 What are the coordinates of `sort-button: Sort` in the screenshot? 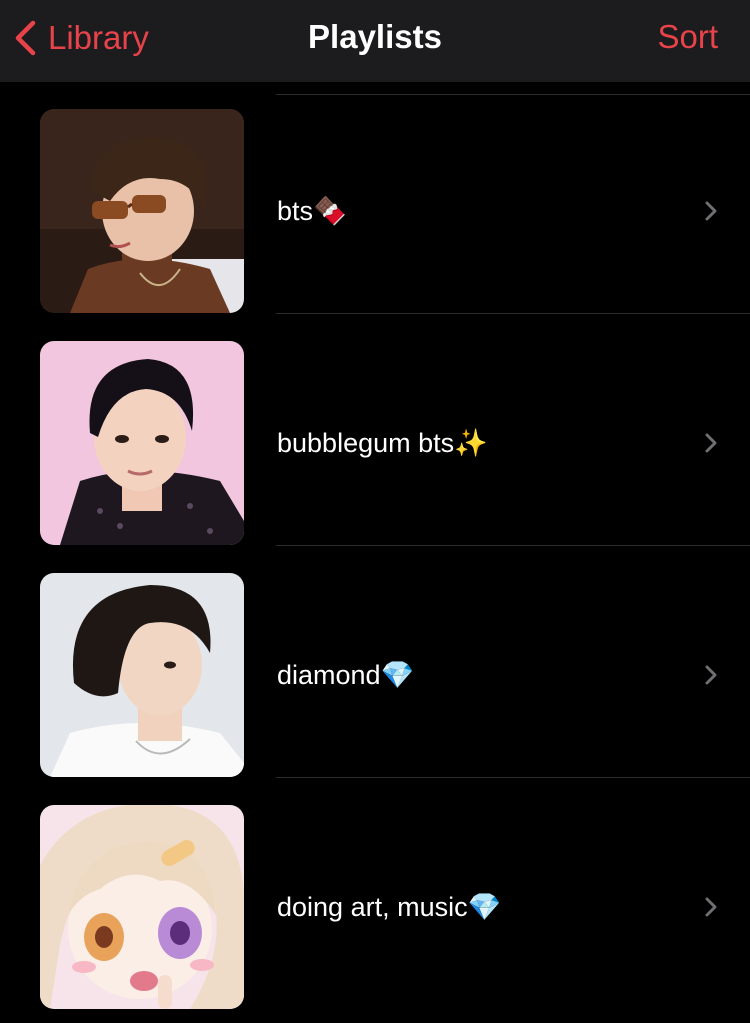 It's located at (687, 37).